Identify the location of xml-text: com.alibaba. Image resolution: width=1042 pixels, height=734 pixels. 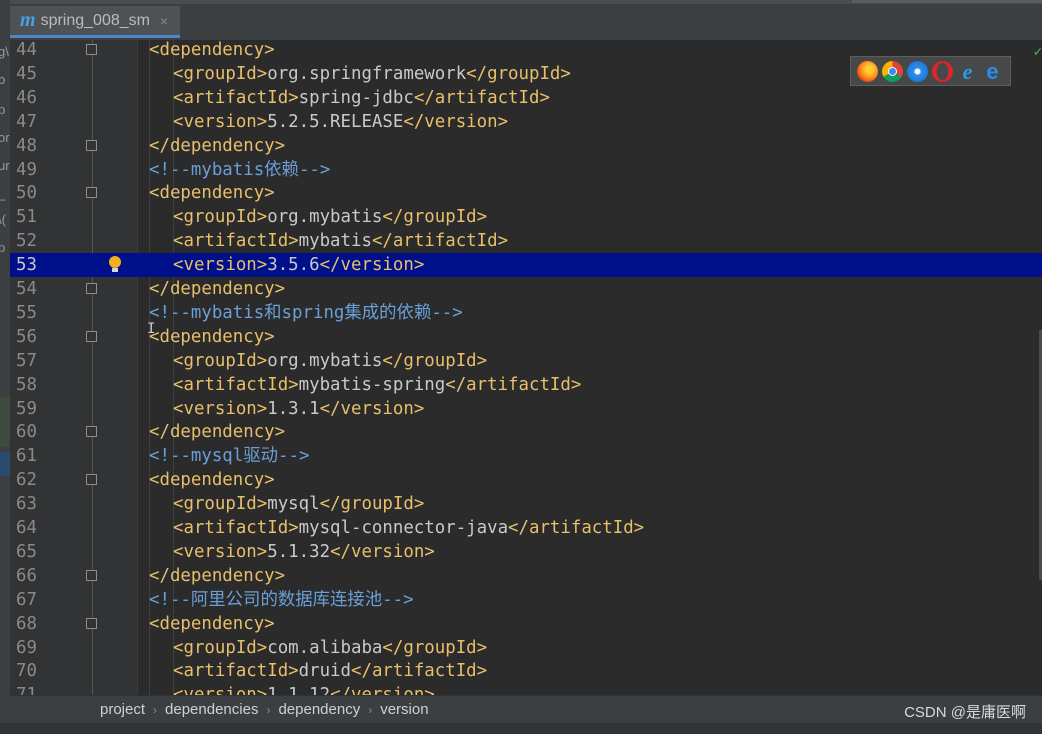
(325, 647).